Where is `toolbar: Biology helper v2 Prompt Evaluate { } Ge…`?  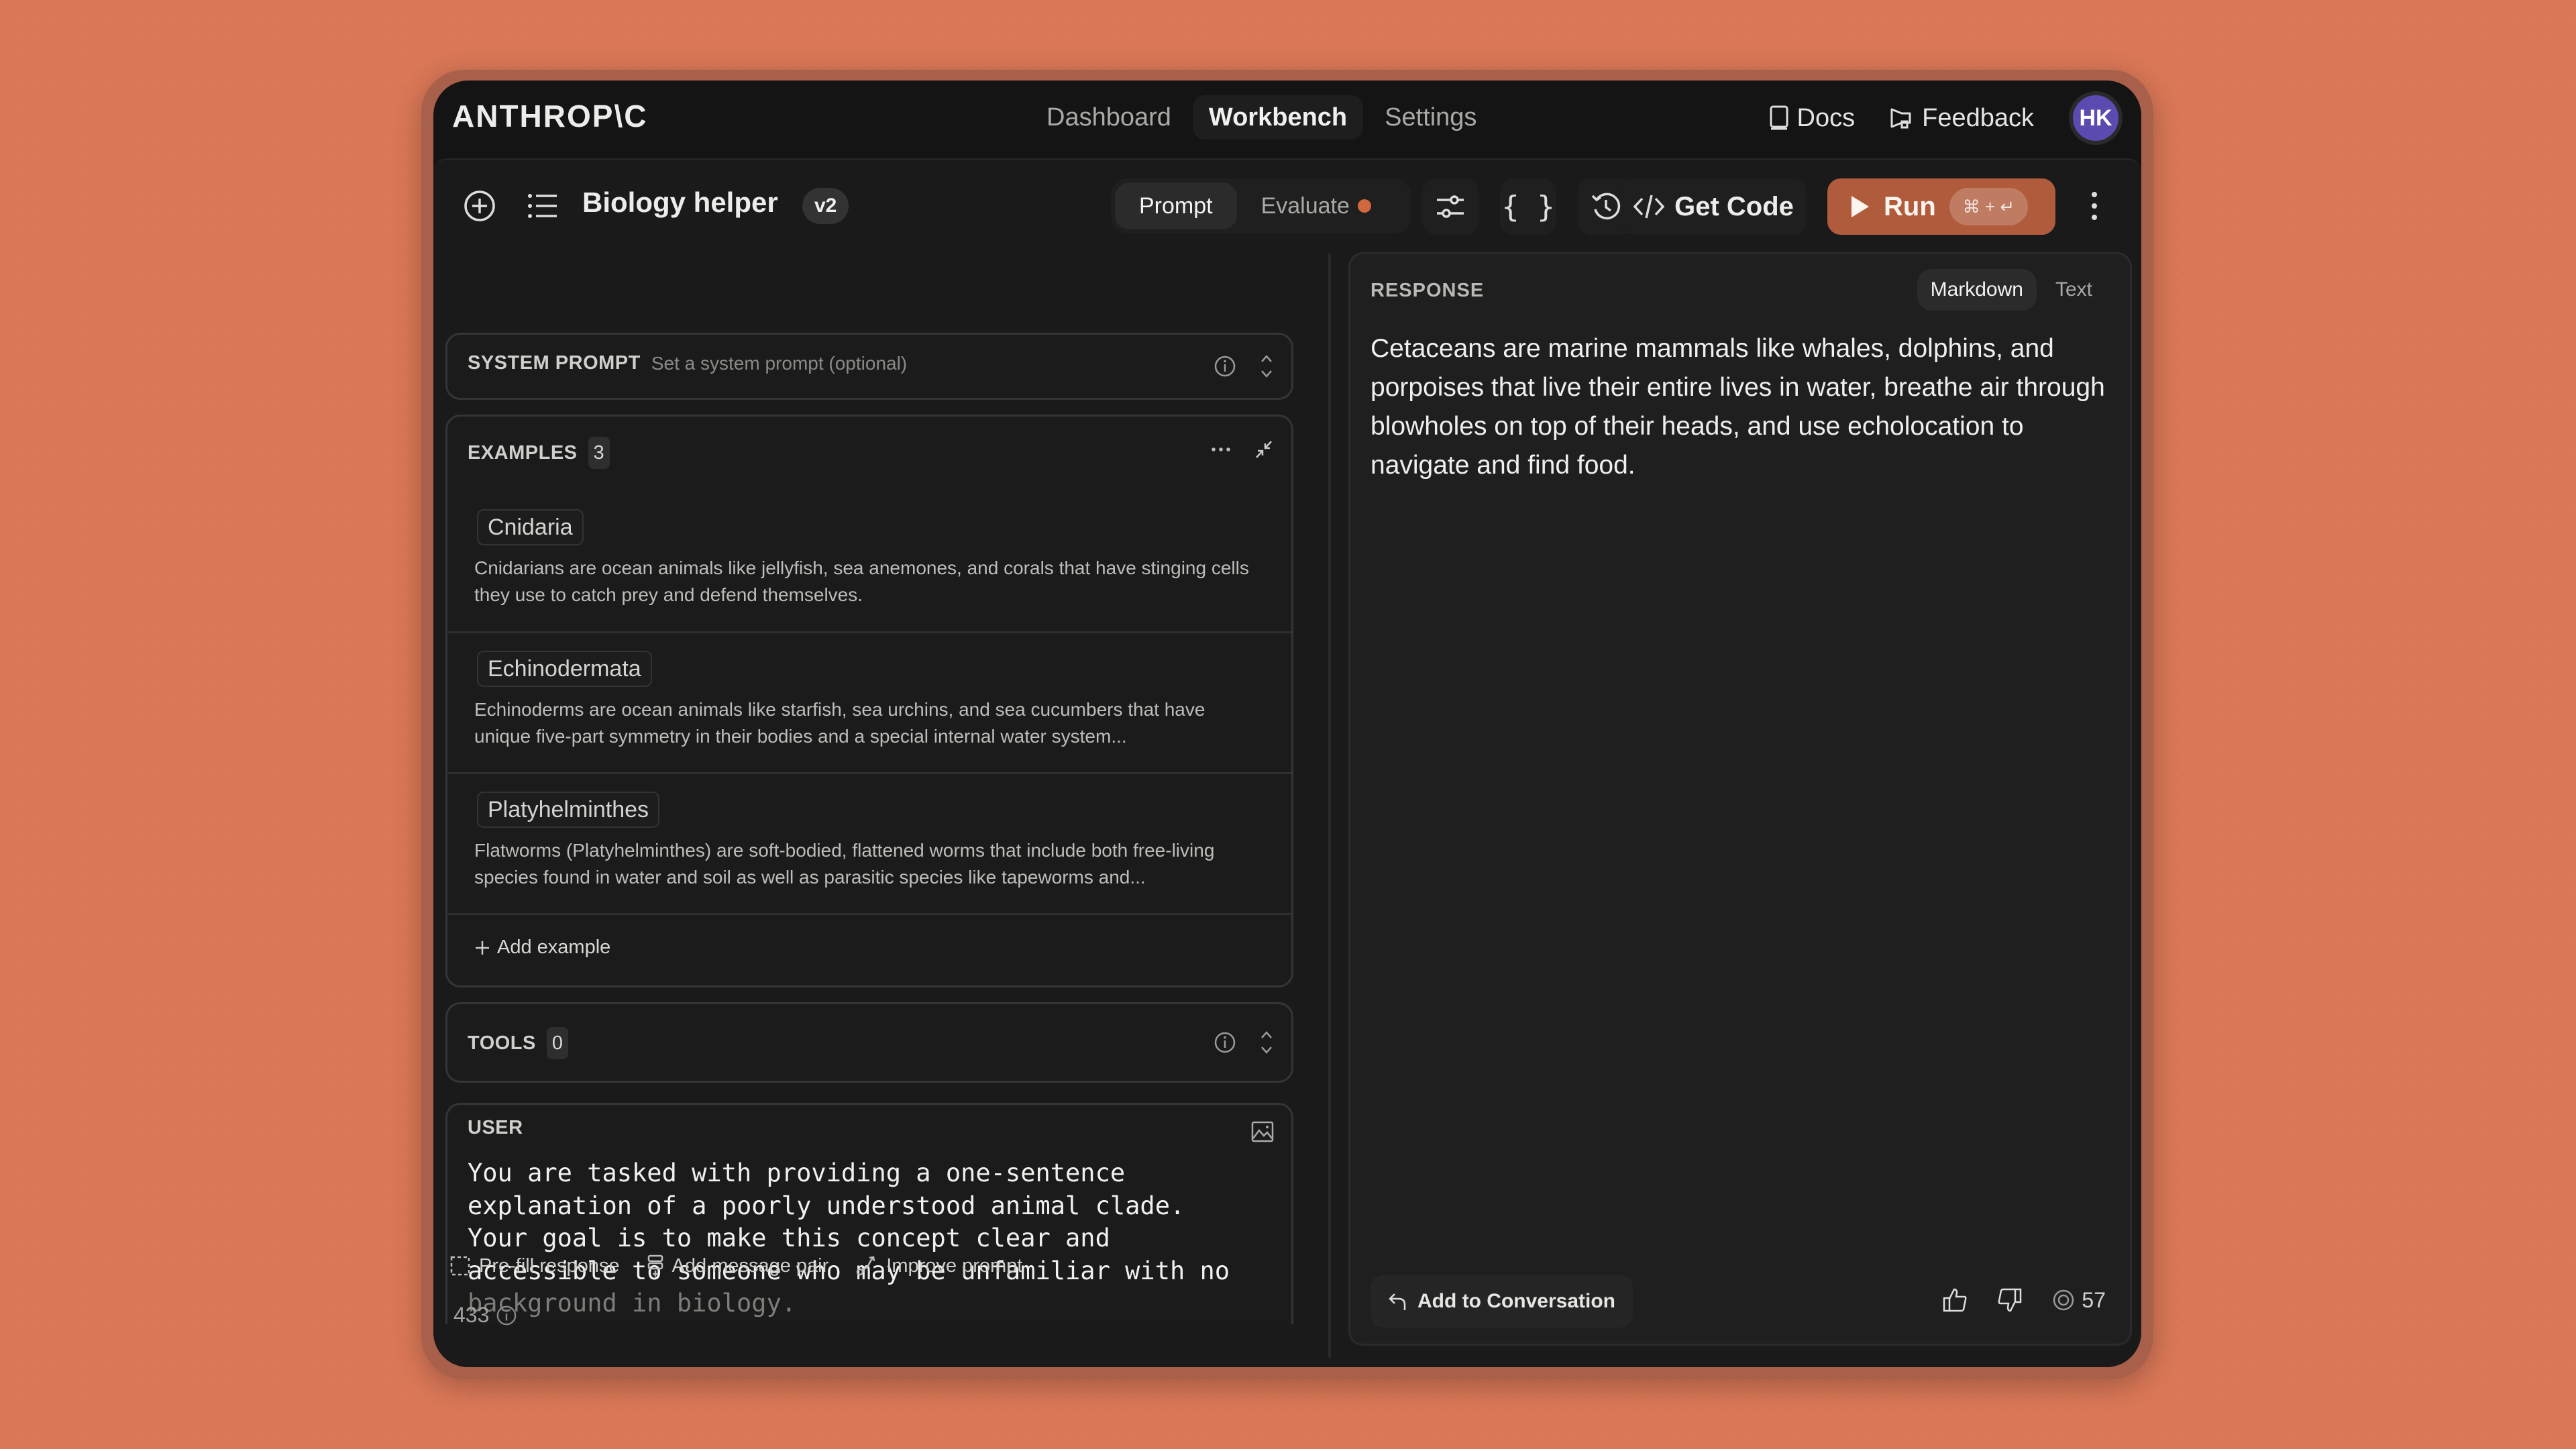 toolbar: Biology helper v2 Prompt Evaluate { } Ge… is located at coordinates (1287, 206).